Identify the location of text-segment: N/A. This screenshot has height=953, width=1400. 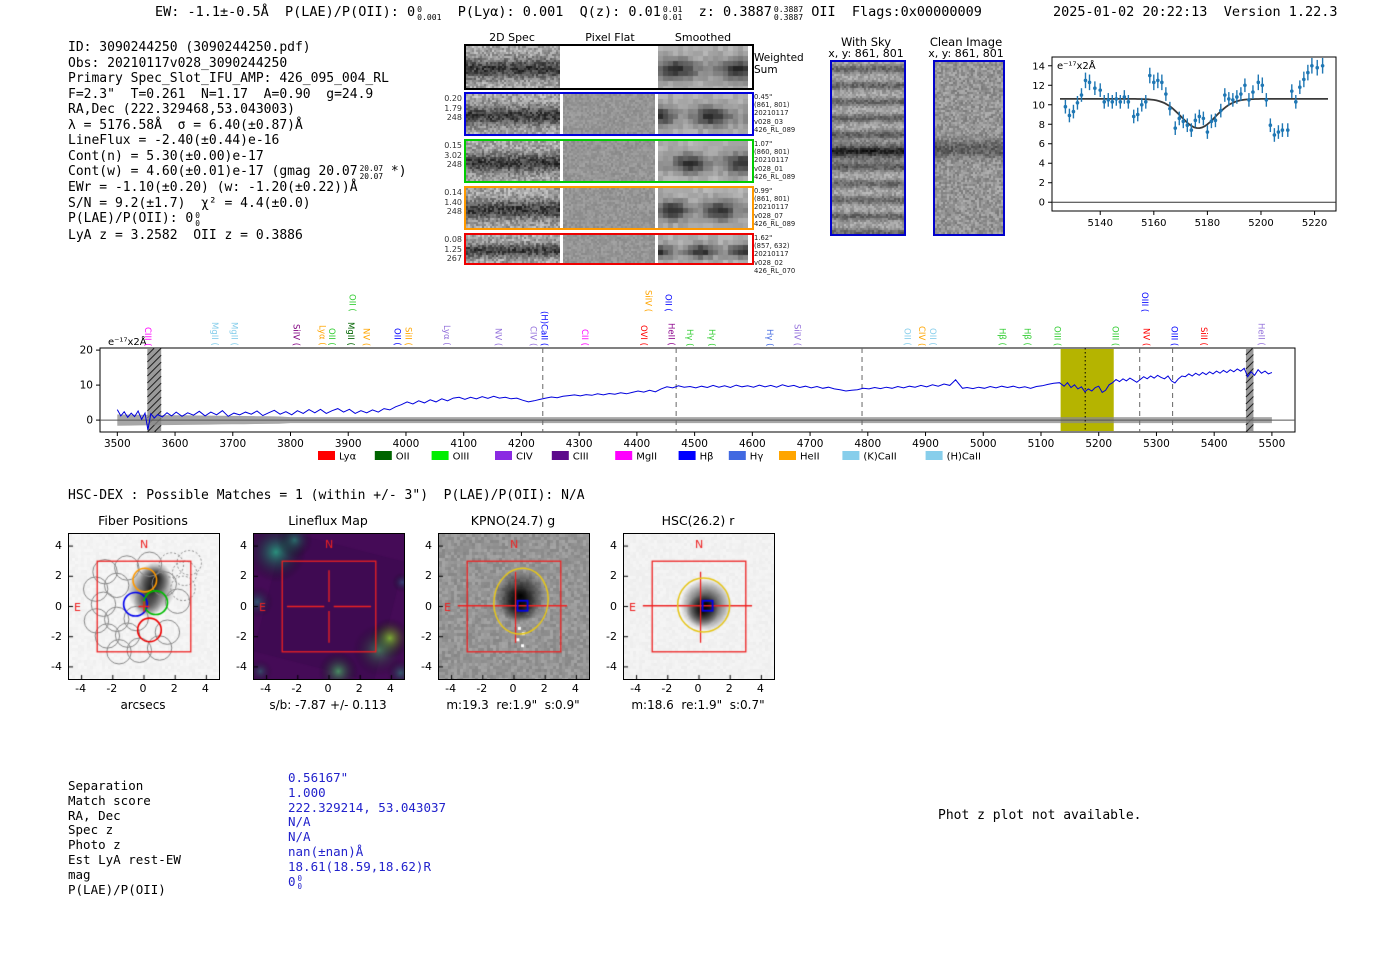
(299, 822).